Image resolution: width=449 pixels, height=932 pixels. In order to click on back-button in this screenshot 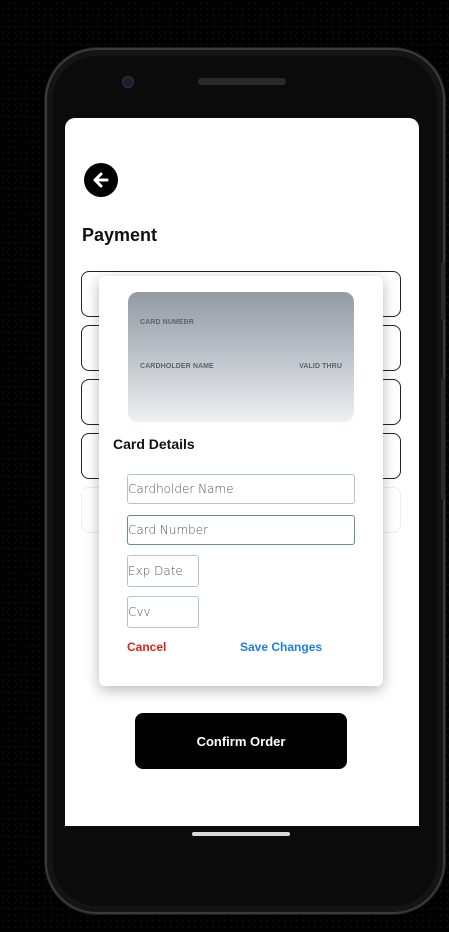, I will do `click(101, 180)`.